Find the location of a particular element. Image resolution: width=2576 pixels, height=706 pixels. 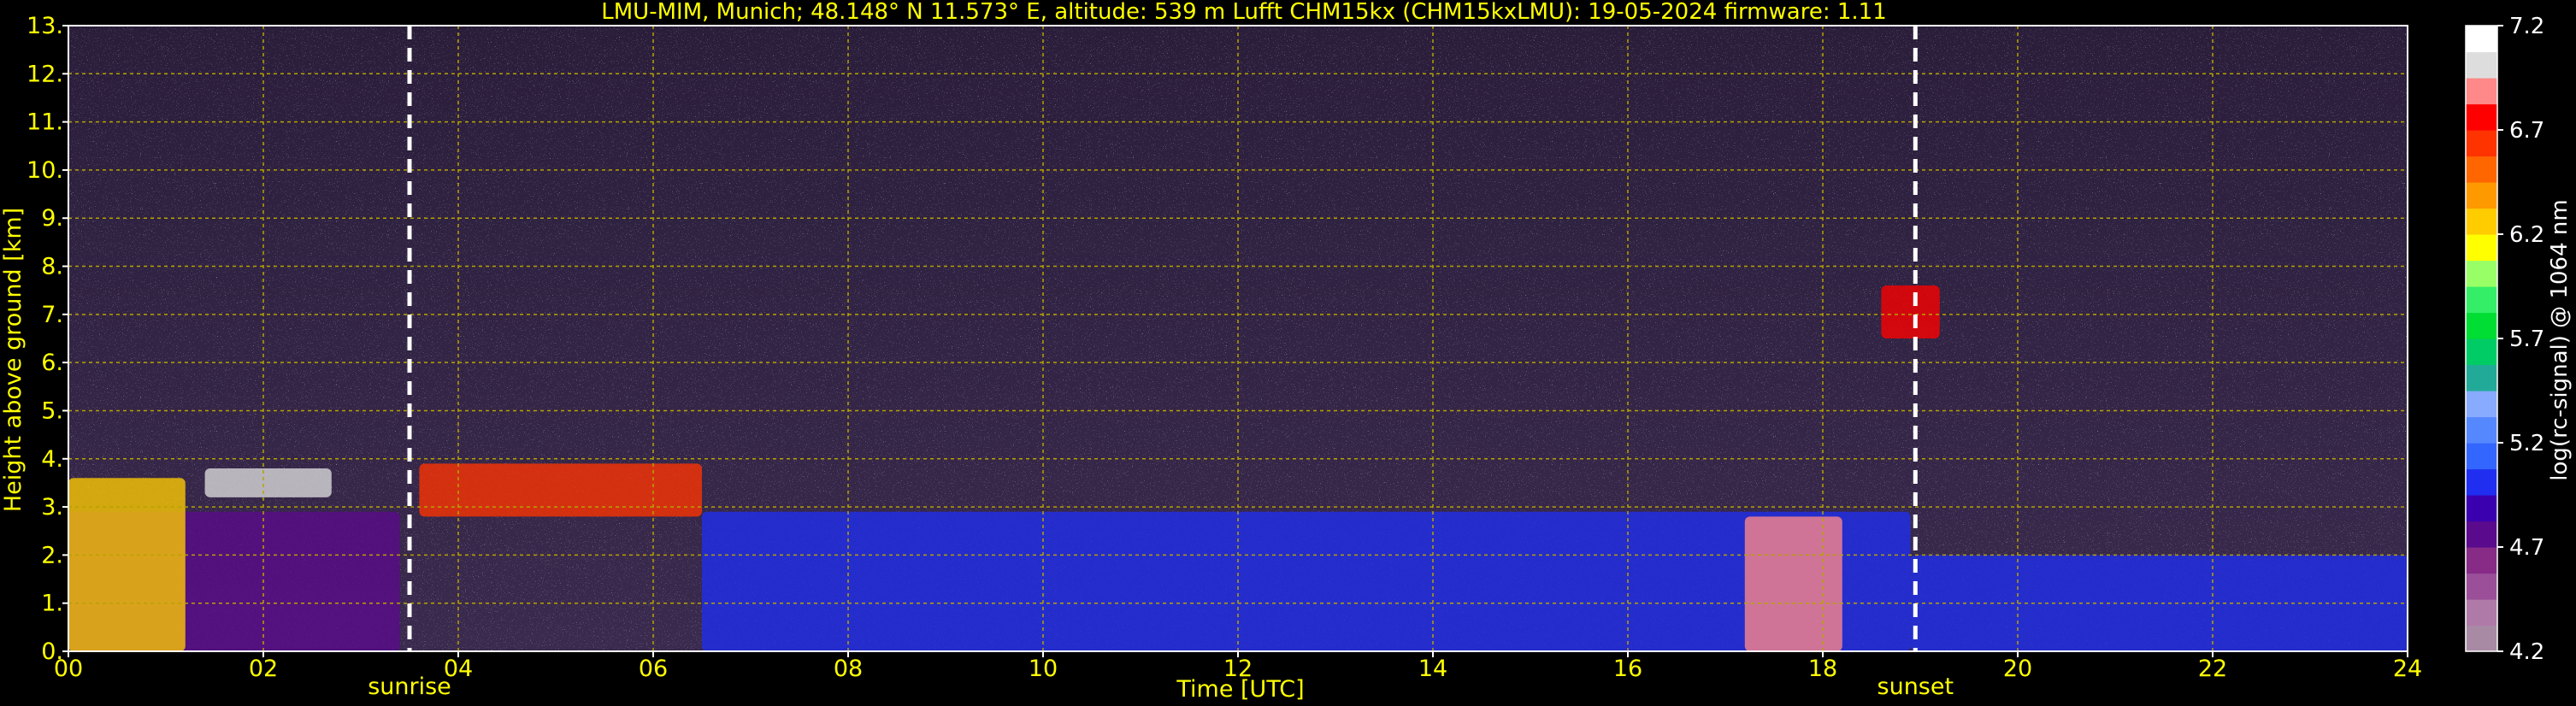

colorbar-tick-label: 5.2 is located at coordinates (2526, 443).